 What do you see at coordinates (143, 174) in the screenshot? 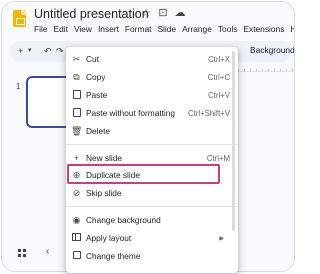
I see `duplicate-slide-highlight` at bounding box center [143, 174].